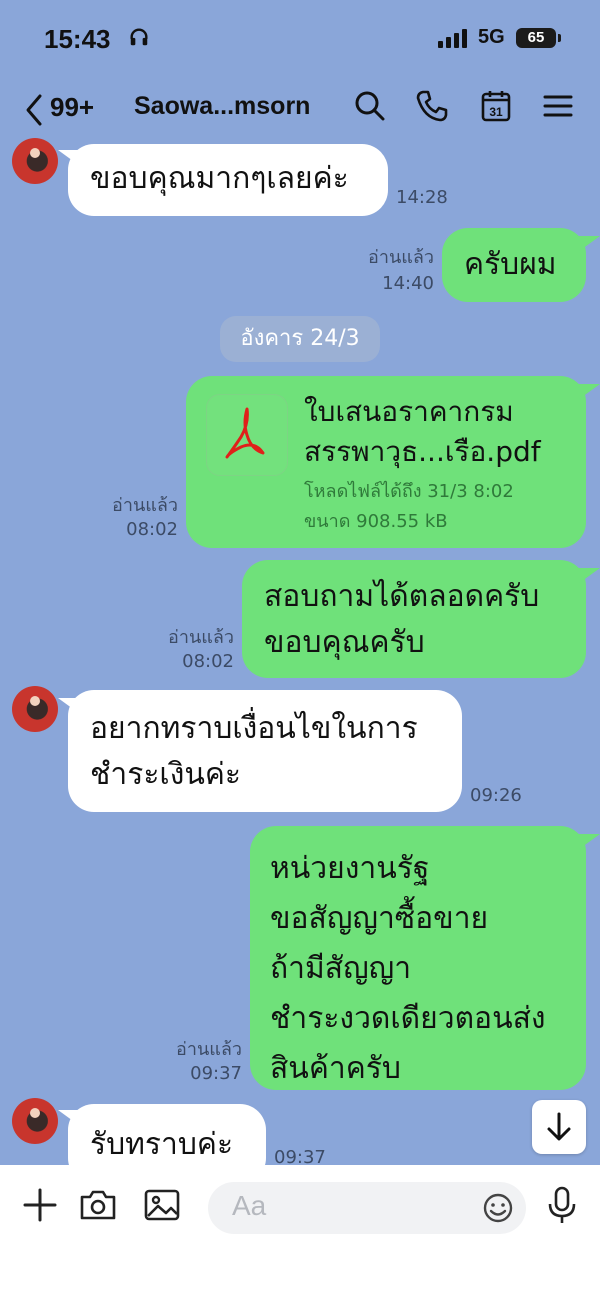 The width and height of the screenshot is (600, 1297). What do you see at coordinates (300, 339) in the screenshot?
I see `date-divider: อังคาร 24/3` at bounding box center [300, 339].